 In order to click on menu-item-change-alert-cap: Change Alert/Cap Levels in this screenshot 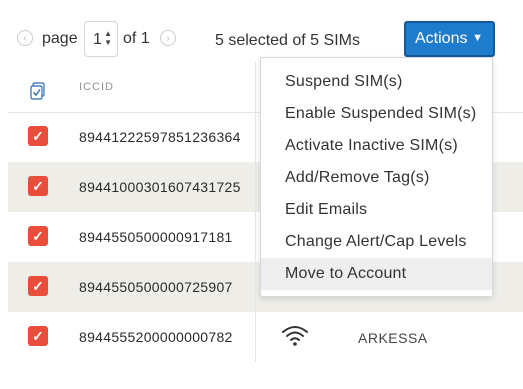, I will do `click(376, 242)`.